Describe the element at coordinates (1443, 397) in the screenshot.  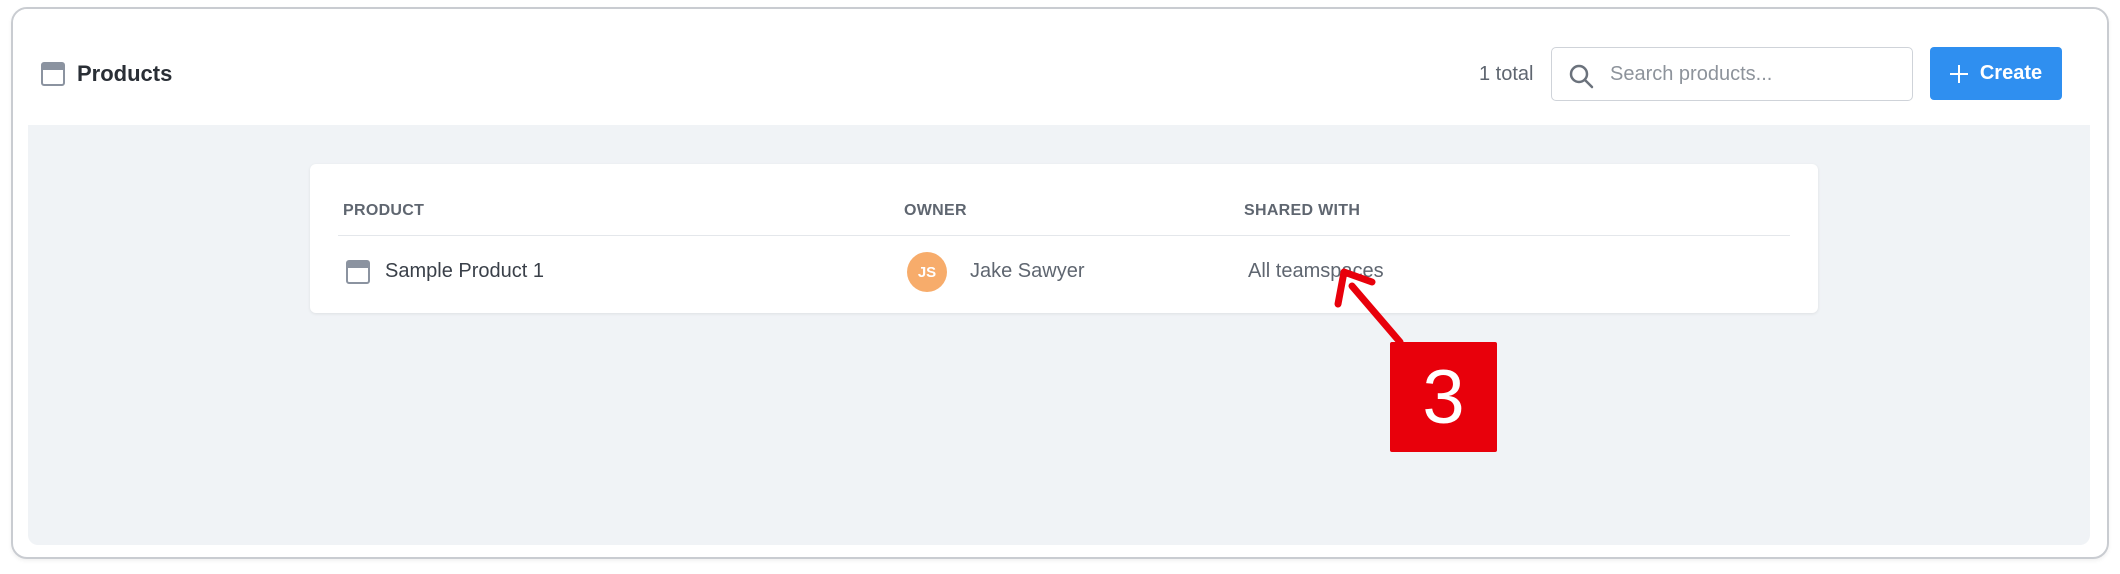
I see `annotation-step-badge: 3` at that location.